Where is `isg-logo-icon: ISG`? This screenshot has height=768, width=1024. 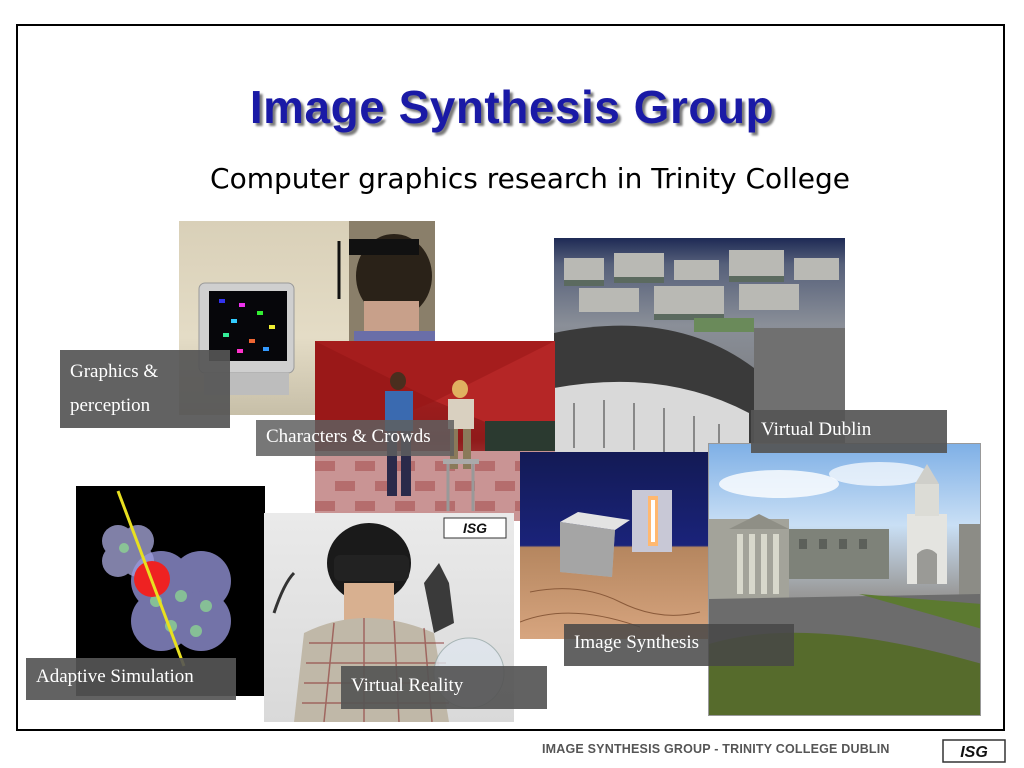
isg-logo-icon: ISG is located at coordinates (974, 751).